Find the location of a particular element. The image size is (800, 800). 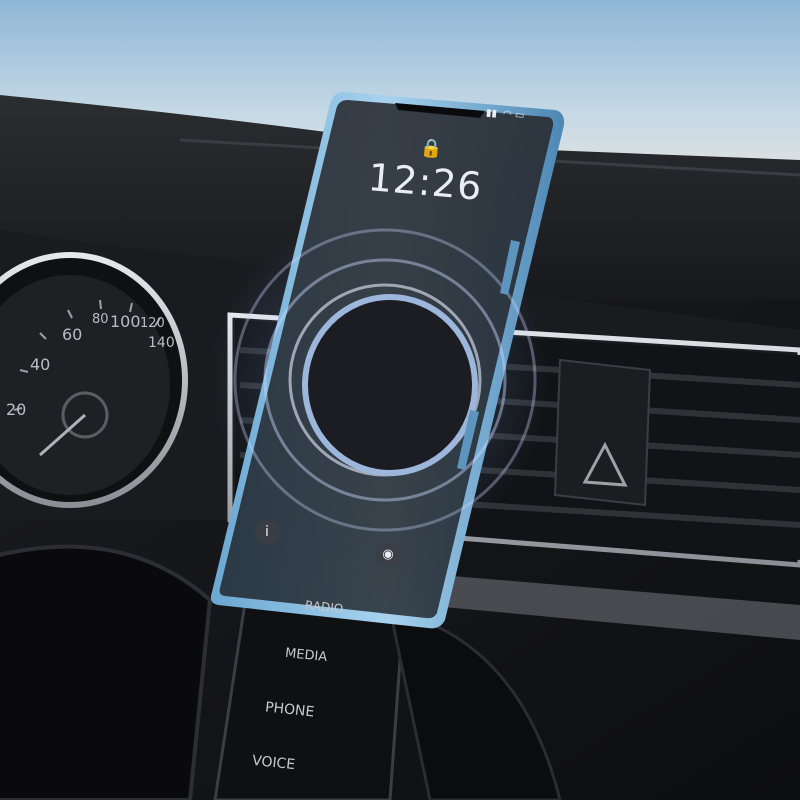

speedometer-tick-100: 100 is located at coordinates (125, 321).